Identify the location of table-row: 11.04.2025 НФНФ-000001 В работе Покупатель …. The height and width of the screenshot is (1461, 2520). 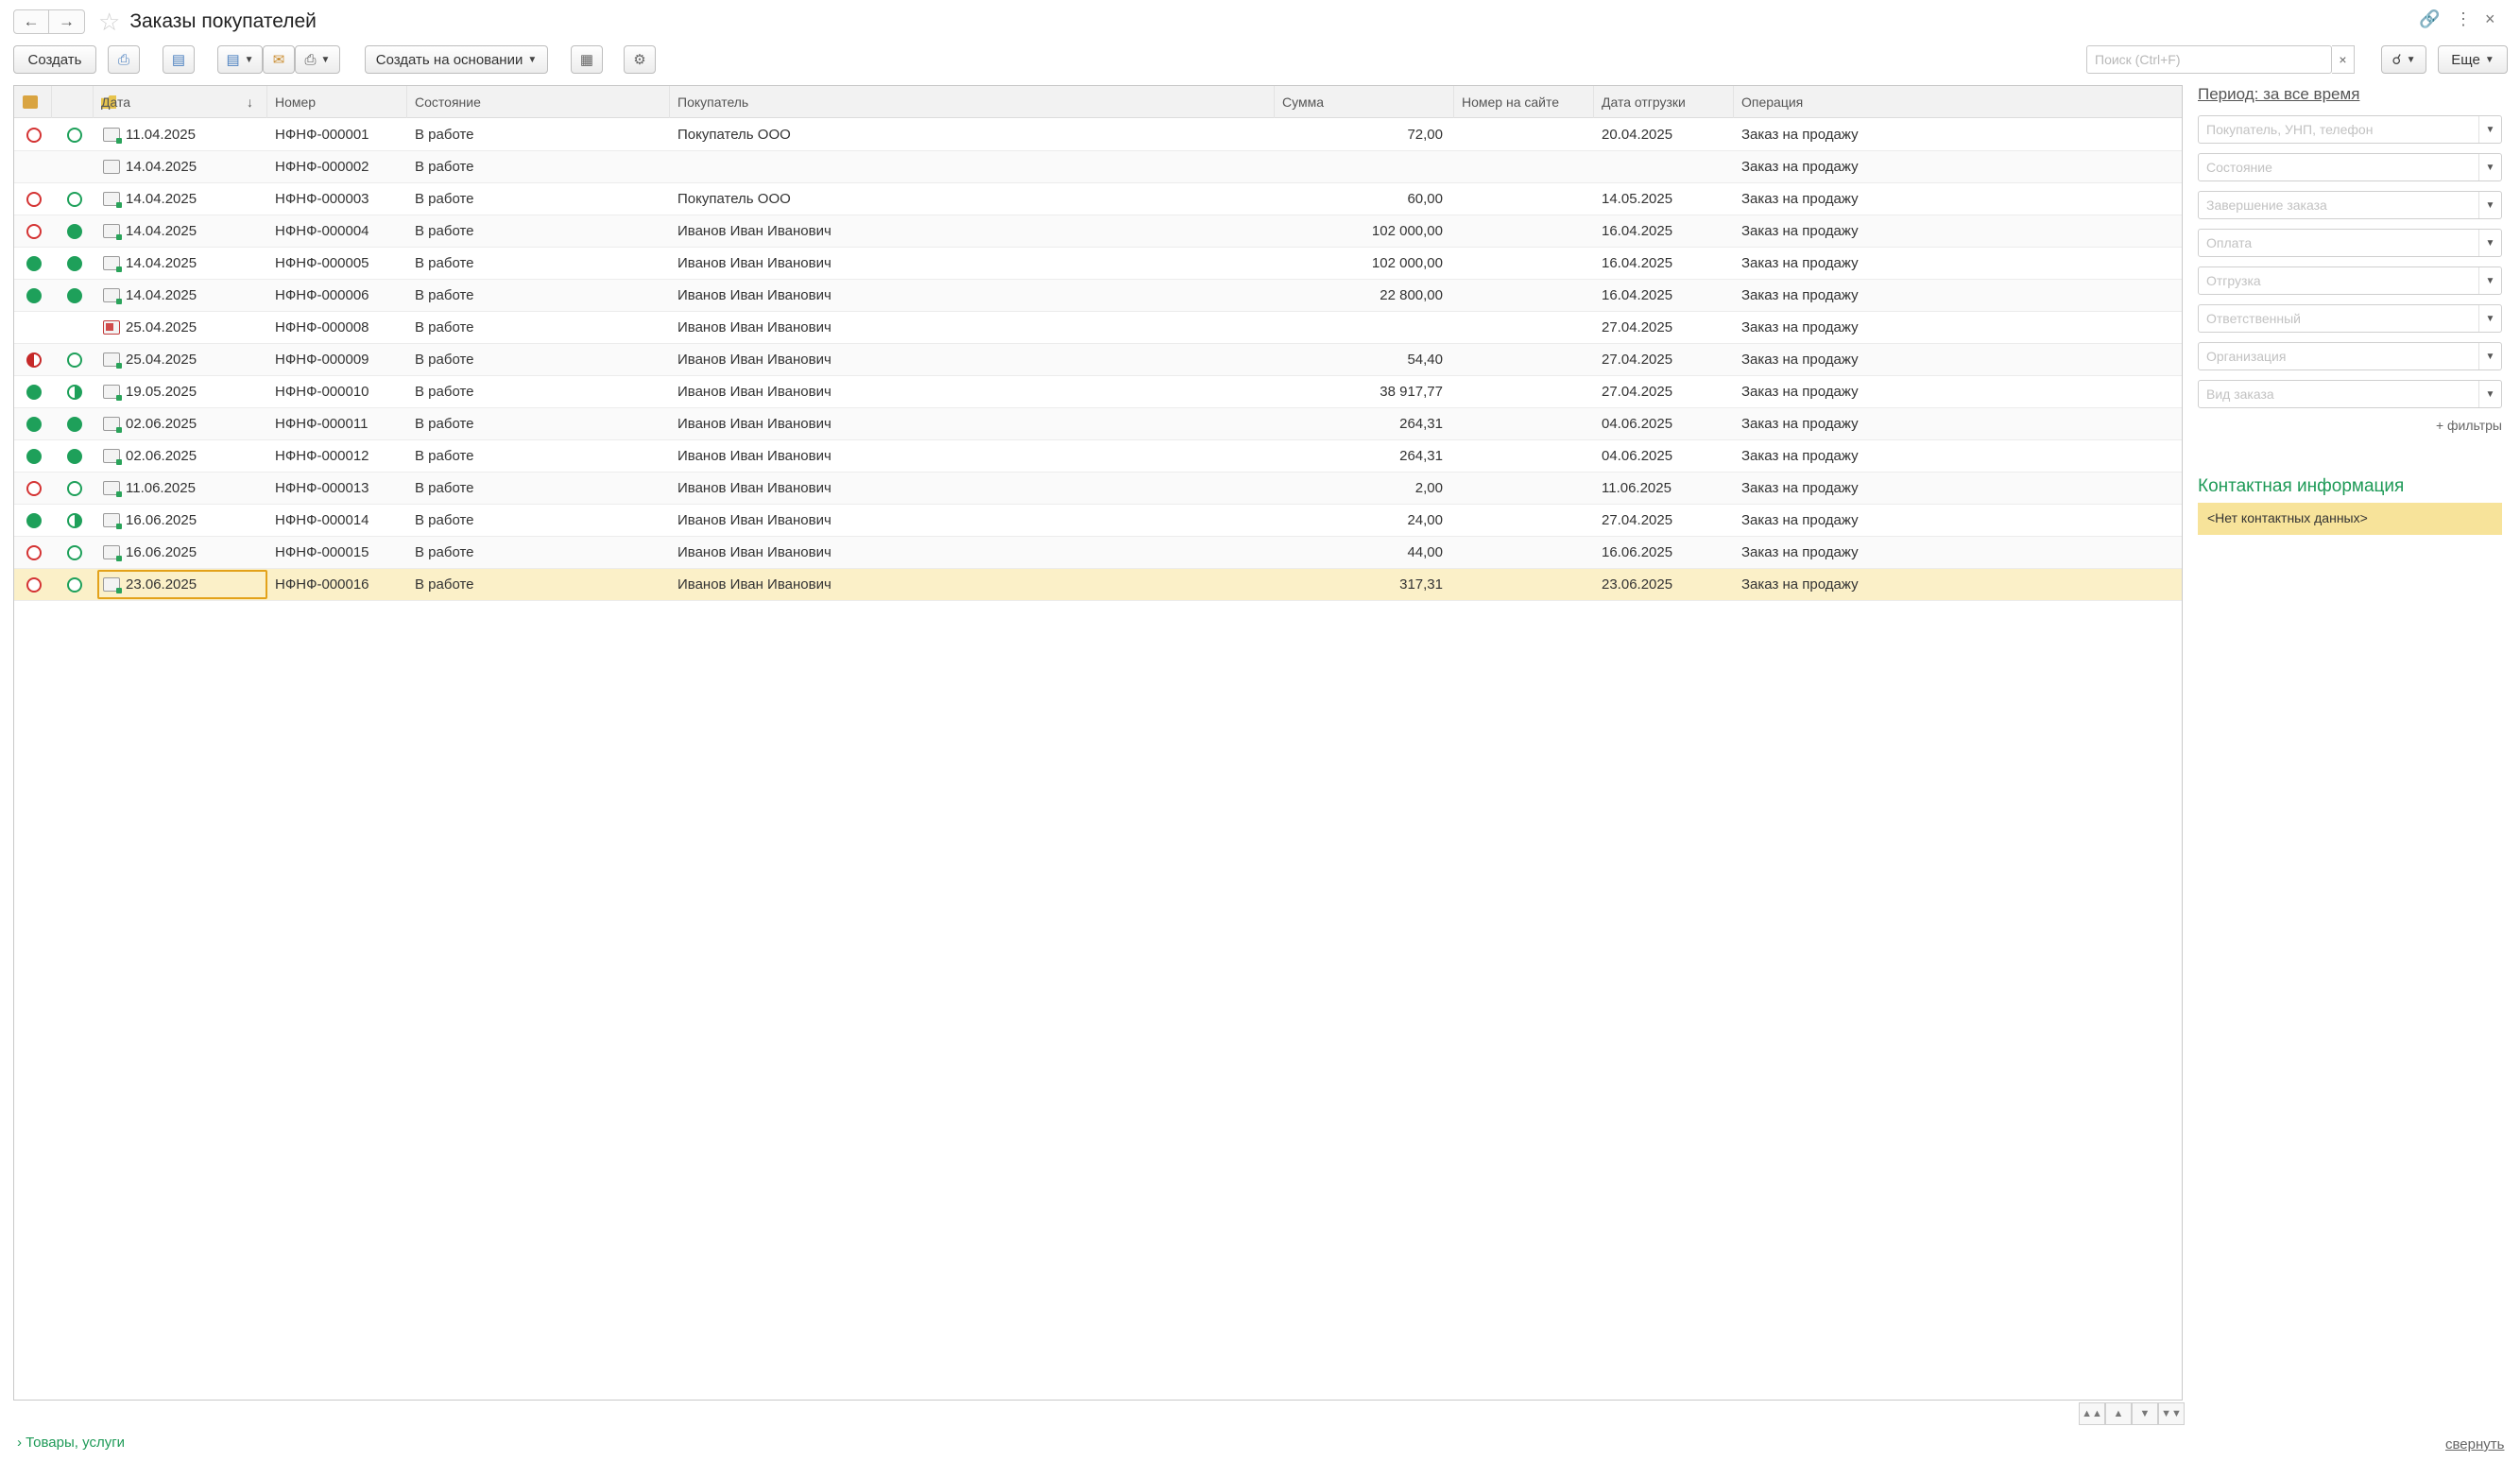
(1098, 135).